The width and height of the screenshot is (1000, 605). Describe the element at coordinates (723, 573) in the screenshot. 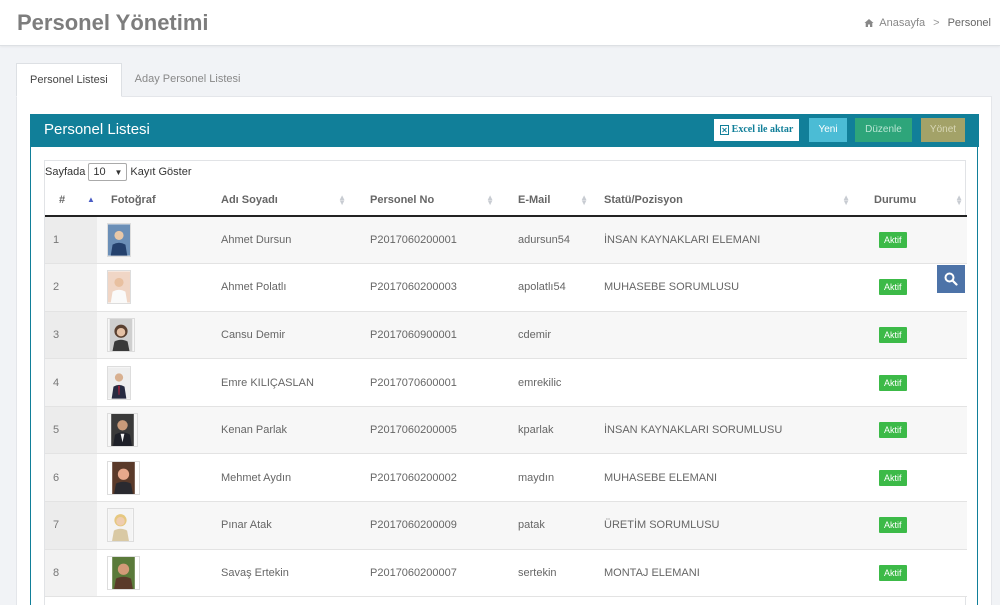

I see `cell-position: MONTAJ ELEMANI` at that location.